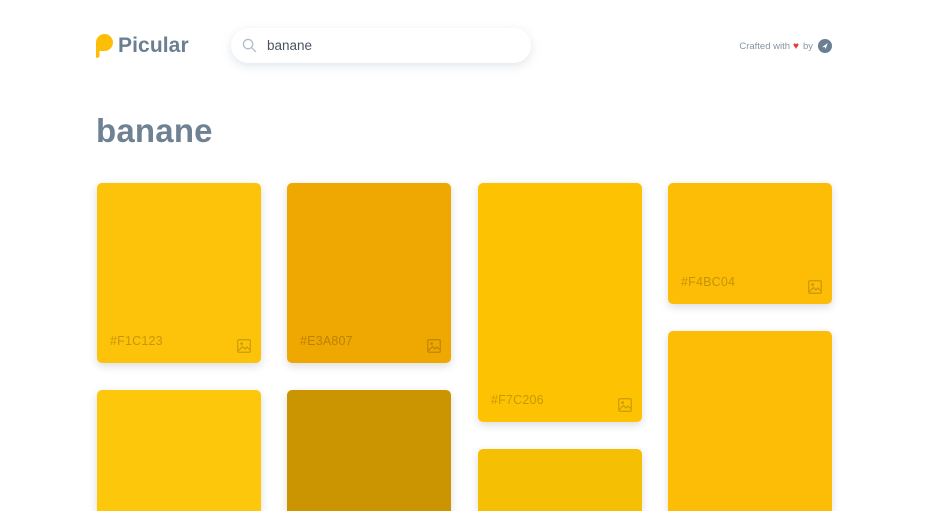 The width and height of the screenshot is (930, 511). Describe the element at coordinates (249, 45) in the screenshot. I see `search-icon` at that location.